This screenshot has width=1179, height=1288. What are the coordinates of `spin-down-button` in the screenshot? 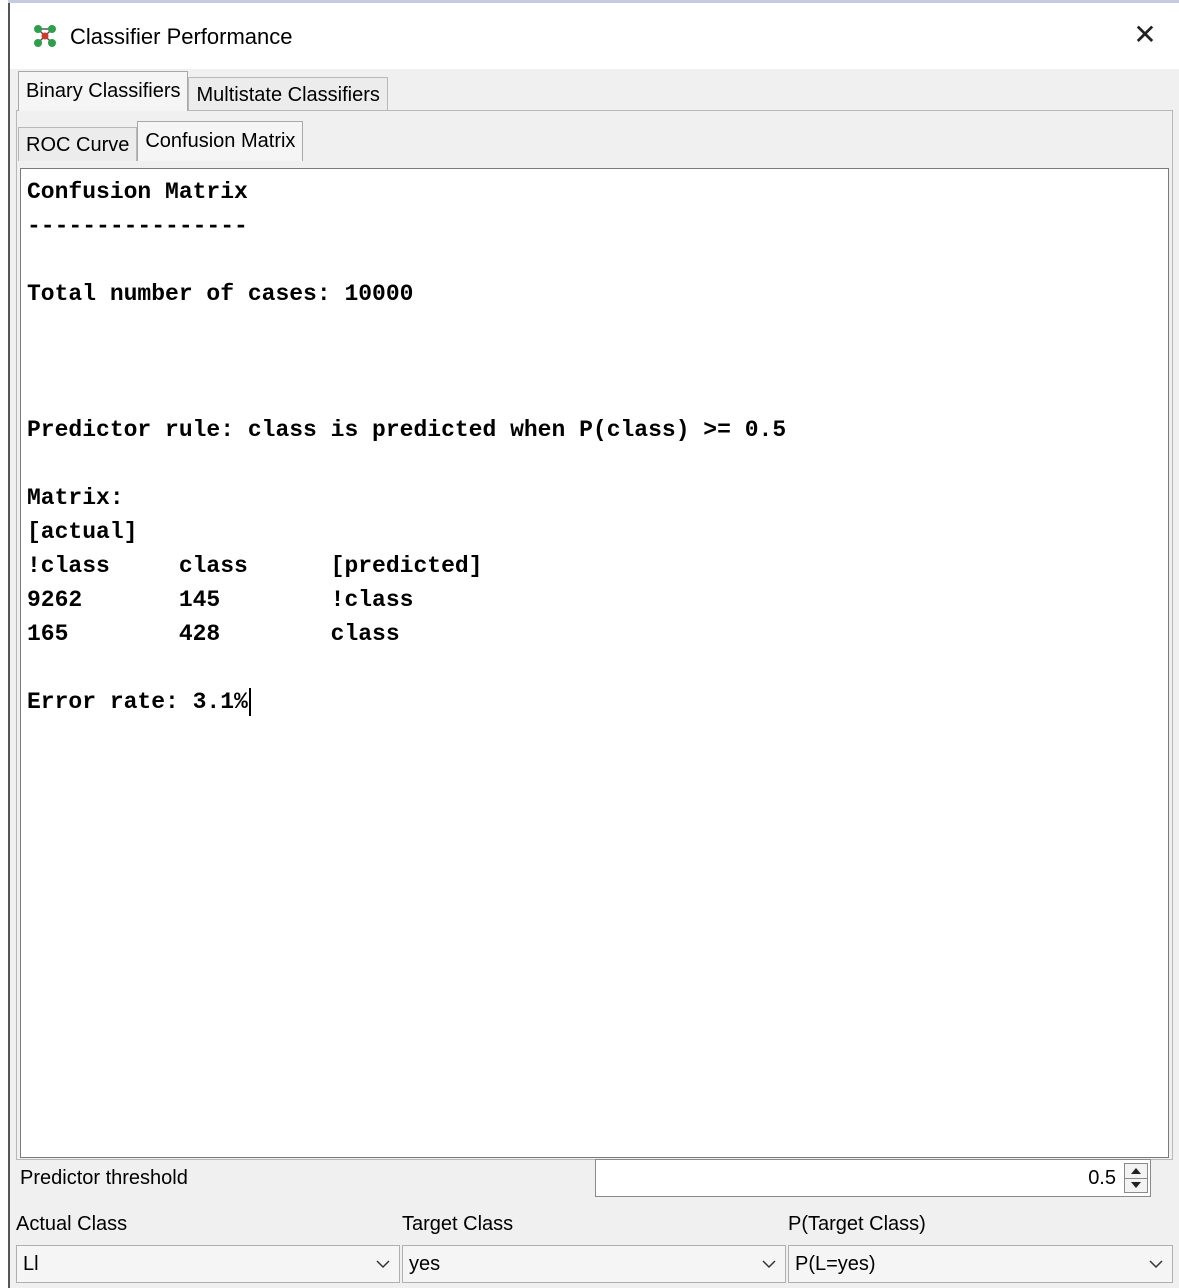 It's located at (1136, 1185).